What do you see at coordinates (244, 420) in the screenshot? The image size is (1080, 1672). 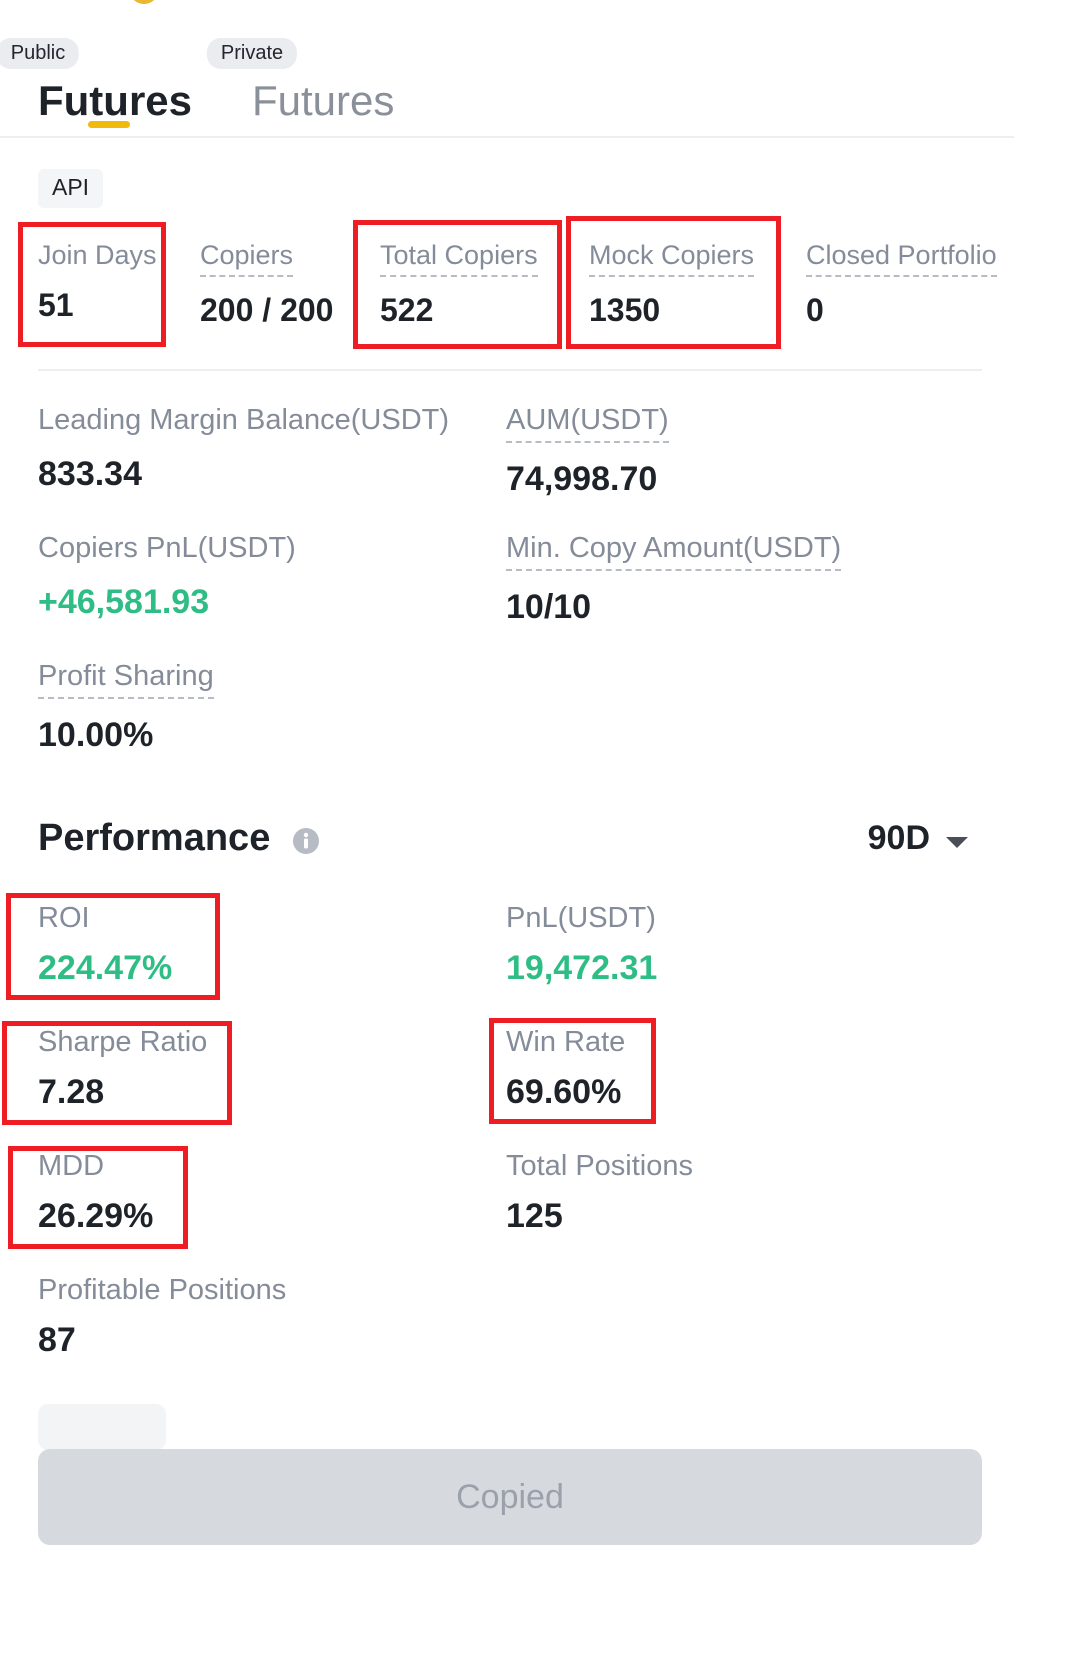 I see `info-leading-margin-balance-label: Leading Margin Balance(USDT)` at bounding box center [244, 420].